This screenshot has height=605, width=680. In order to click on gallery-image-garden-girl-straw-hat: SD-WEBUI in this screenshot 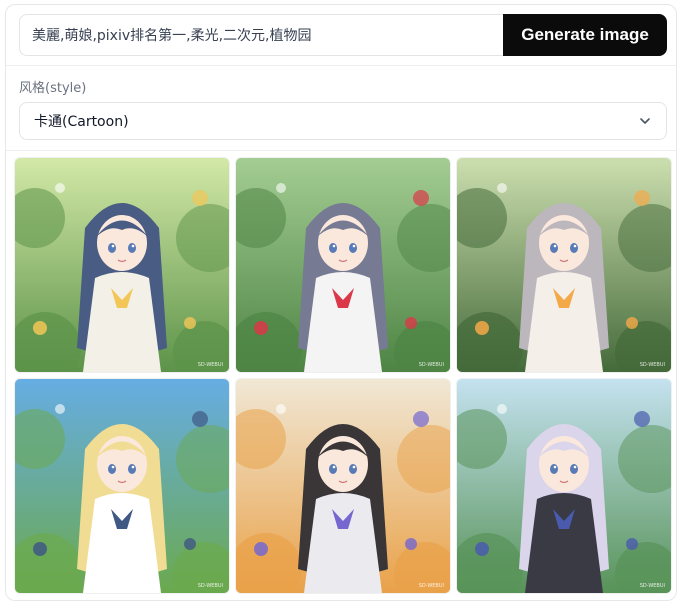, I will do `click(122, 265)`.